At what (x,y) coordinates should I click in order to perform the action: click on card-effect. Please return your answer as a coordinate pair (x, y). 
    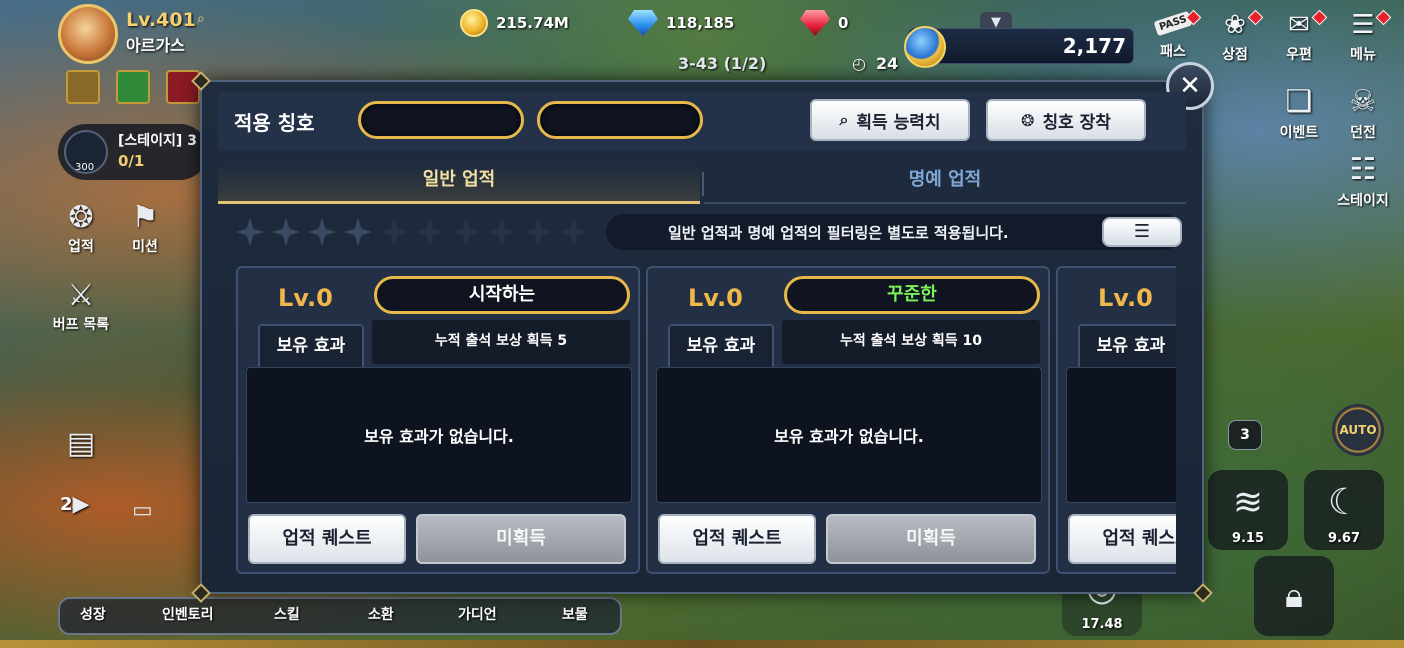
    Looking at the image, I should click on (1121, 435).